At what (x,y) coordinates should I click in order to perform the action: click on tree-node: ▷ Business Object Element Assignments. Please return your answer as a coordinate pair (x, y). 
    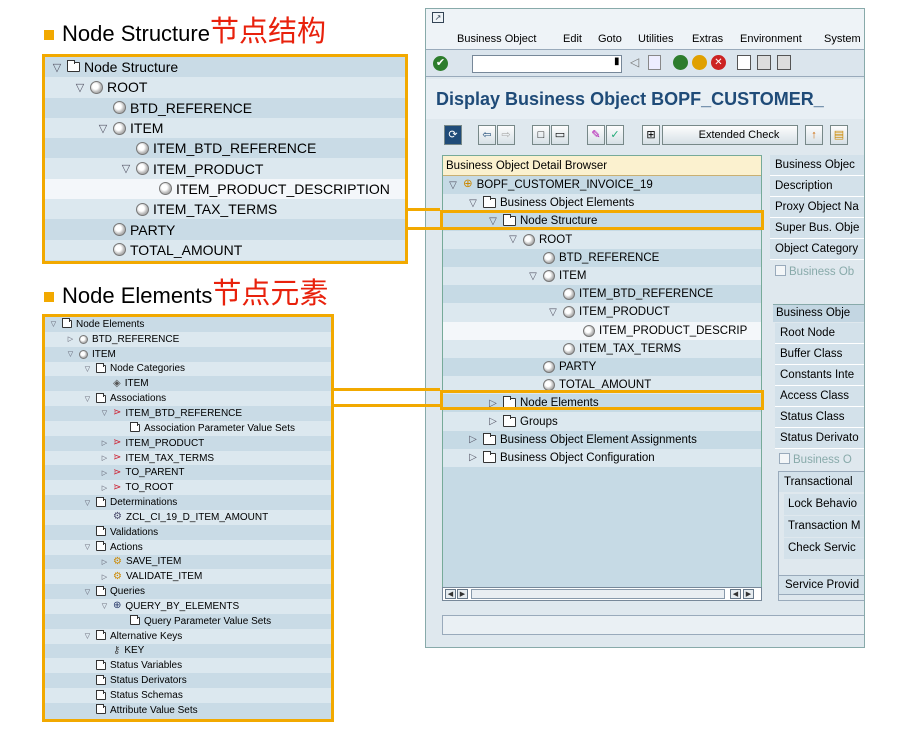
    Looking at the image, I should click on (602, 440).